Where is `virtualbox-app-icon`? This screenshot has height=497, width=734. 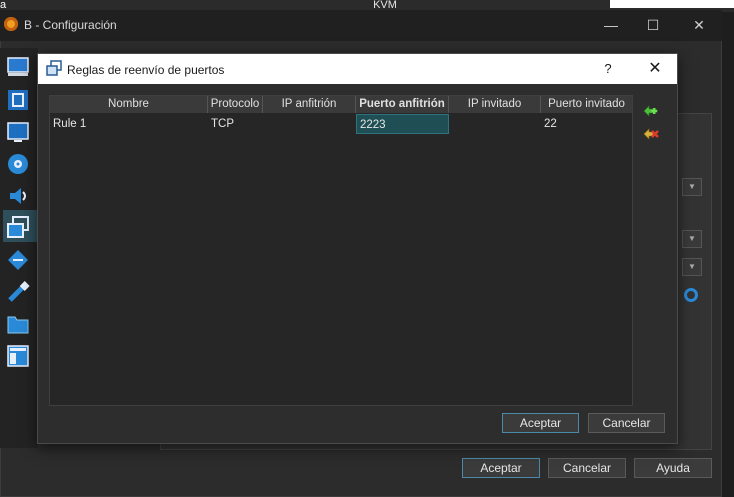 virtualbox-app-icon is located at coordinates (11, 24).